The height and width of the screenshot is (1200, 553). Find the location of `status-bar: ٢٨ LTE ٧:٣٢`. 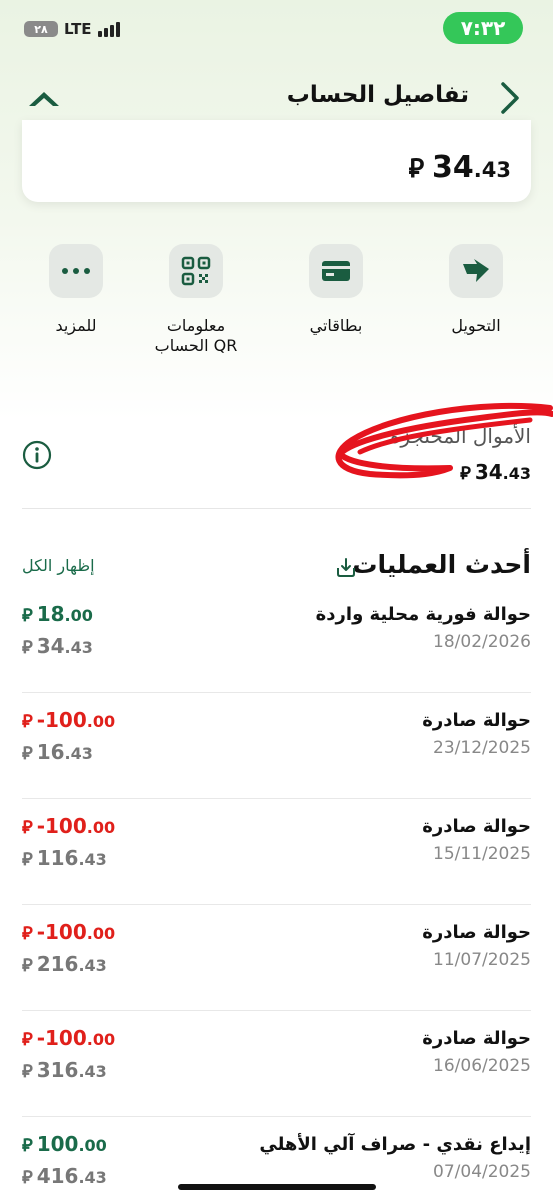

status-bar: ٢٨ LTE ٧:٣٢ is located at coordinates (276, 32).